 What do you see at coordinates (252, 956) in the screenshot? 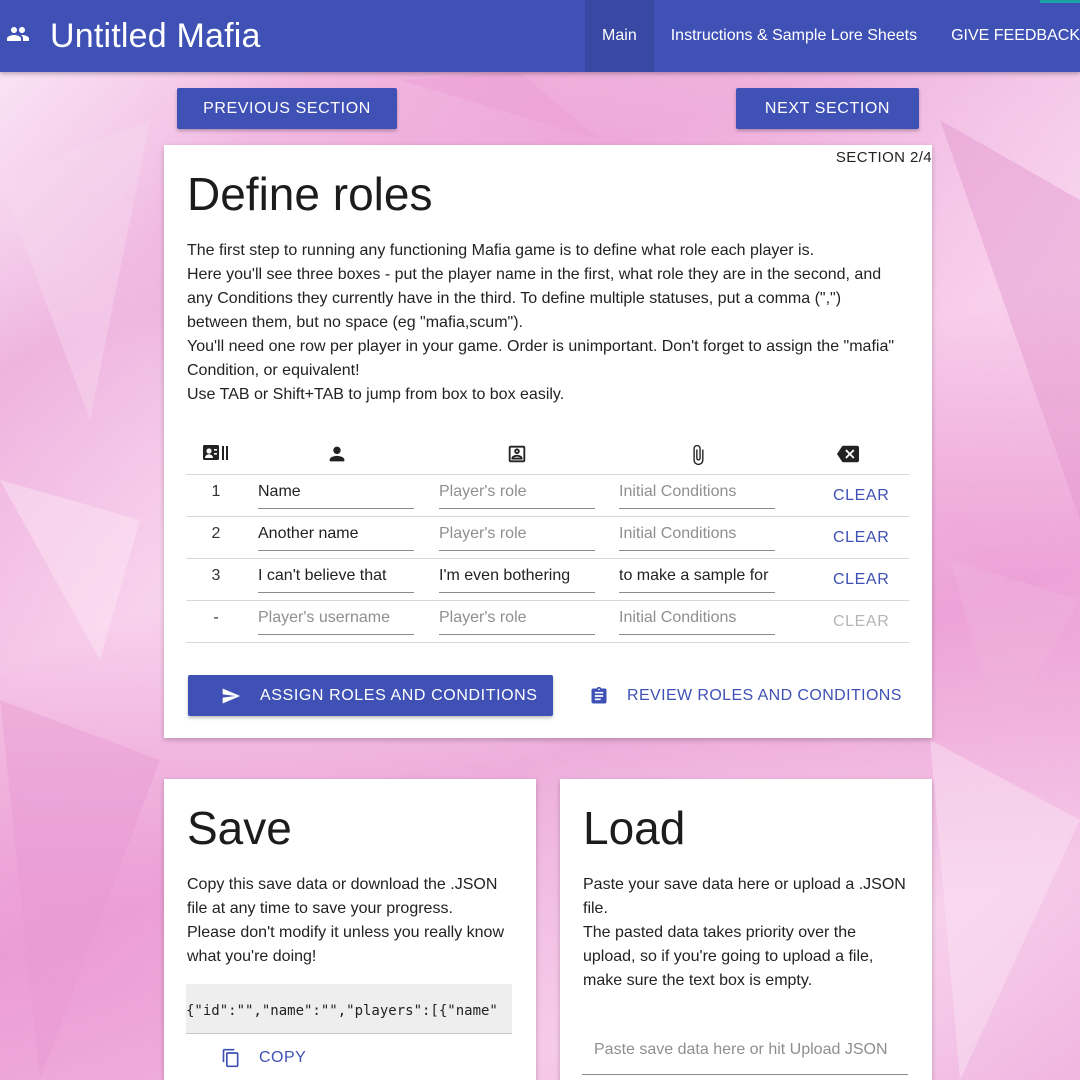
I see `paragraph-line: what you're doing!` at bounding box center [252, 956].